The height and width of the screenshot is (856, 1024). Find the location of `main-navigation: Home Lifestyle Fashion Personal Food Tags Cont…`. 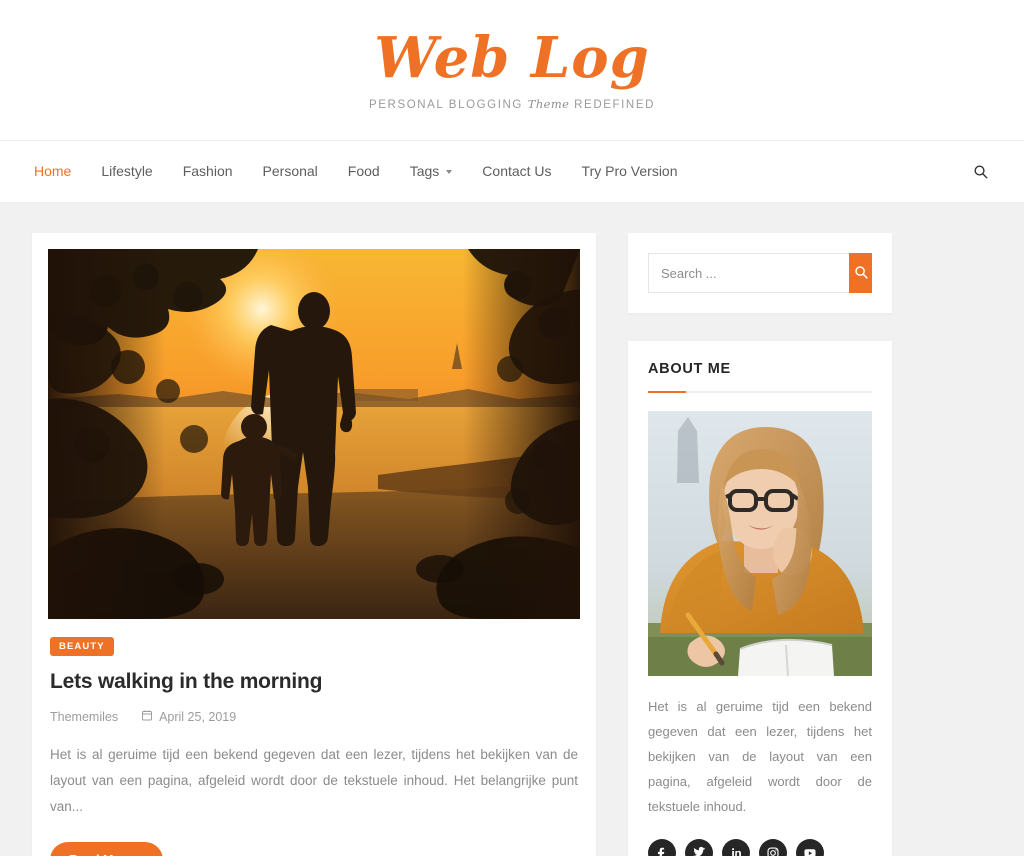

main-navigation: Home Lifestyle Fashion Personal Food Tags Cont… is located at coordinates (512, 171).